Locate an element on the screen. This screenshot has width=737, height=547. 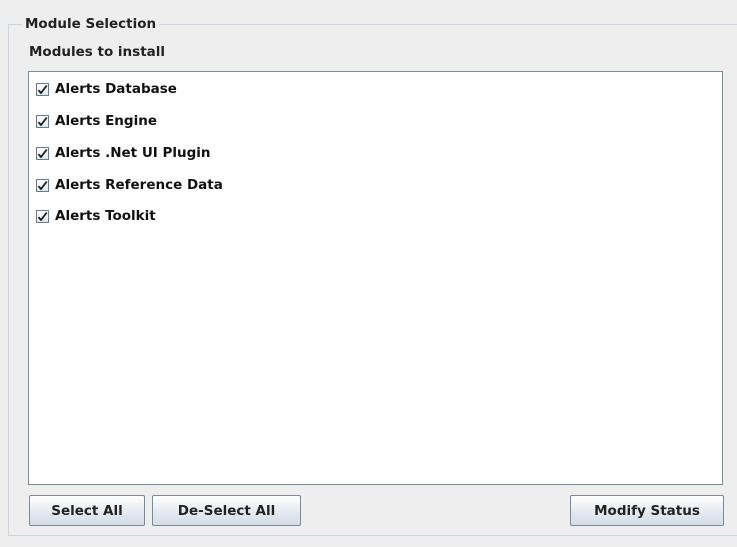
module-item-alerts-engine: Alerts Engine is located at coordinates (96, 121).